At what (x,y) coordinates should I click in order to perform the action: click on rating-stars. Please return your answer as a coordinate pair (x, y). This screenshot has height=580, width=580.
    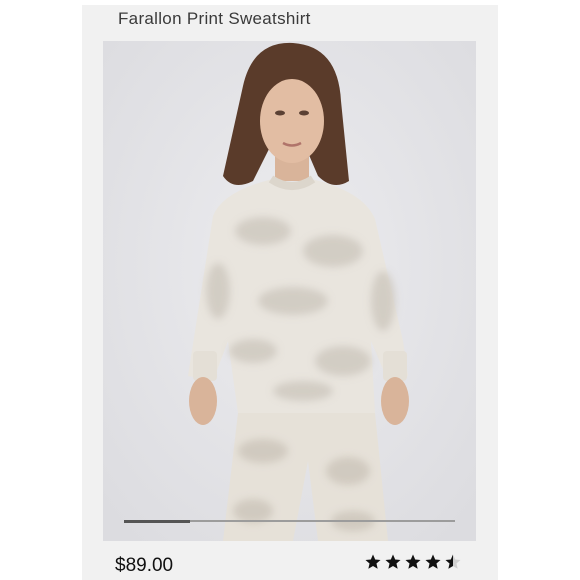
    Looking at the image, I should click on (413, 562).